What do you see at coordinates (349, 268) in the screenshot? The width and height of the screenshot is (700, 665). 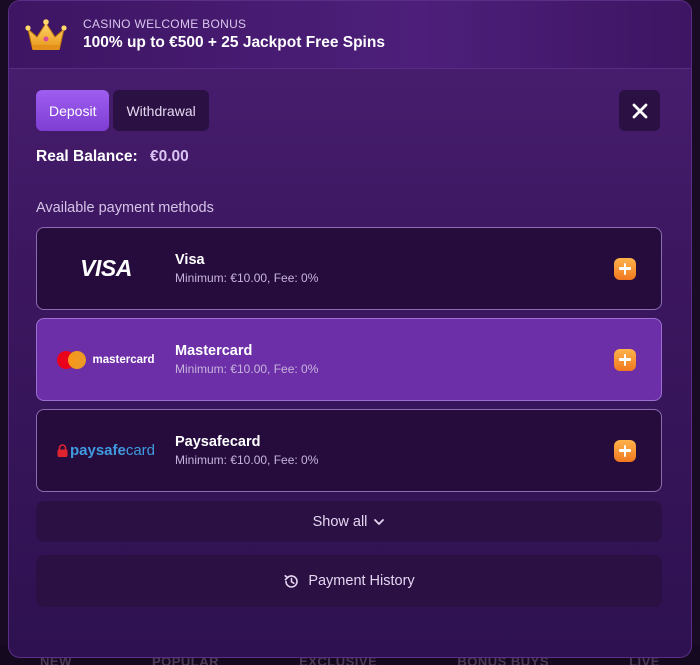 I see `payment-method-visa: VISA Visa Minimum: €10.00, Fee: 0%` at bounding box center [349, 268].